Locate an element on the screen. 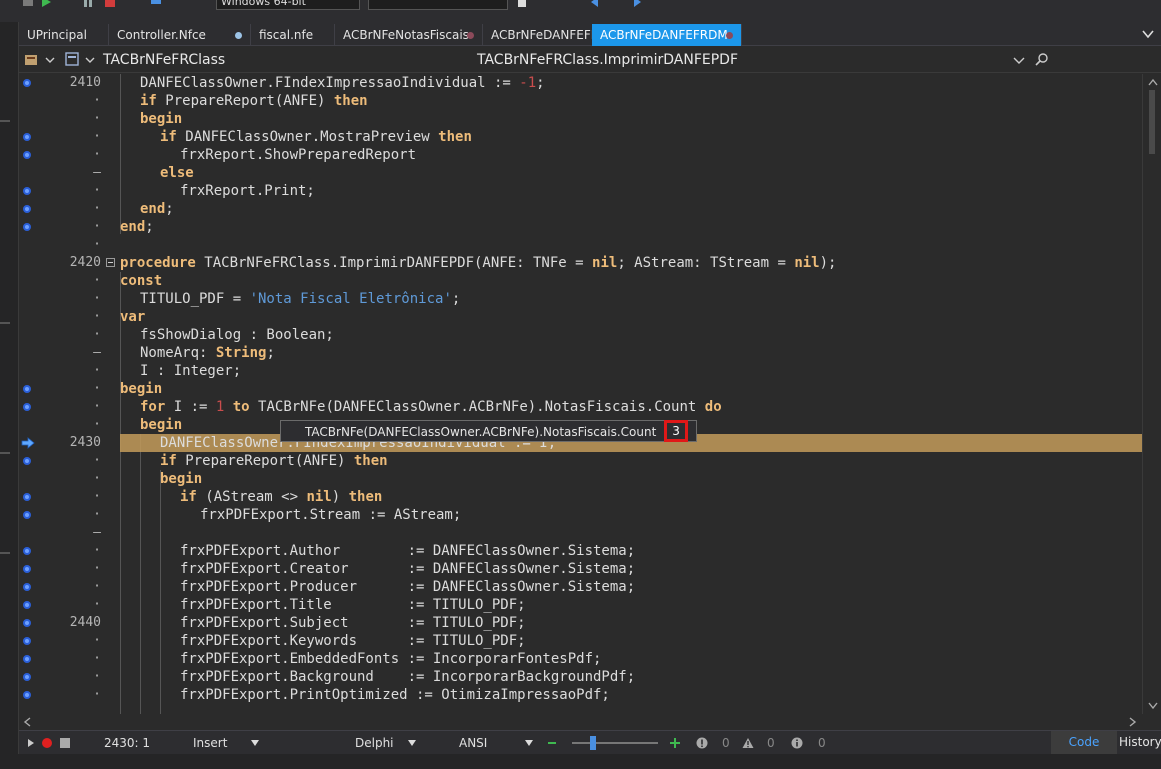 Image resolution: width=1161 pixels, height=769 pixels. code-line: · frxReport.ShowPreparedReport is located at coordinates (580, 155).